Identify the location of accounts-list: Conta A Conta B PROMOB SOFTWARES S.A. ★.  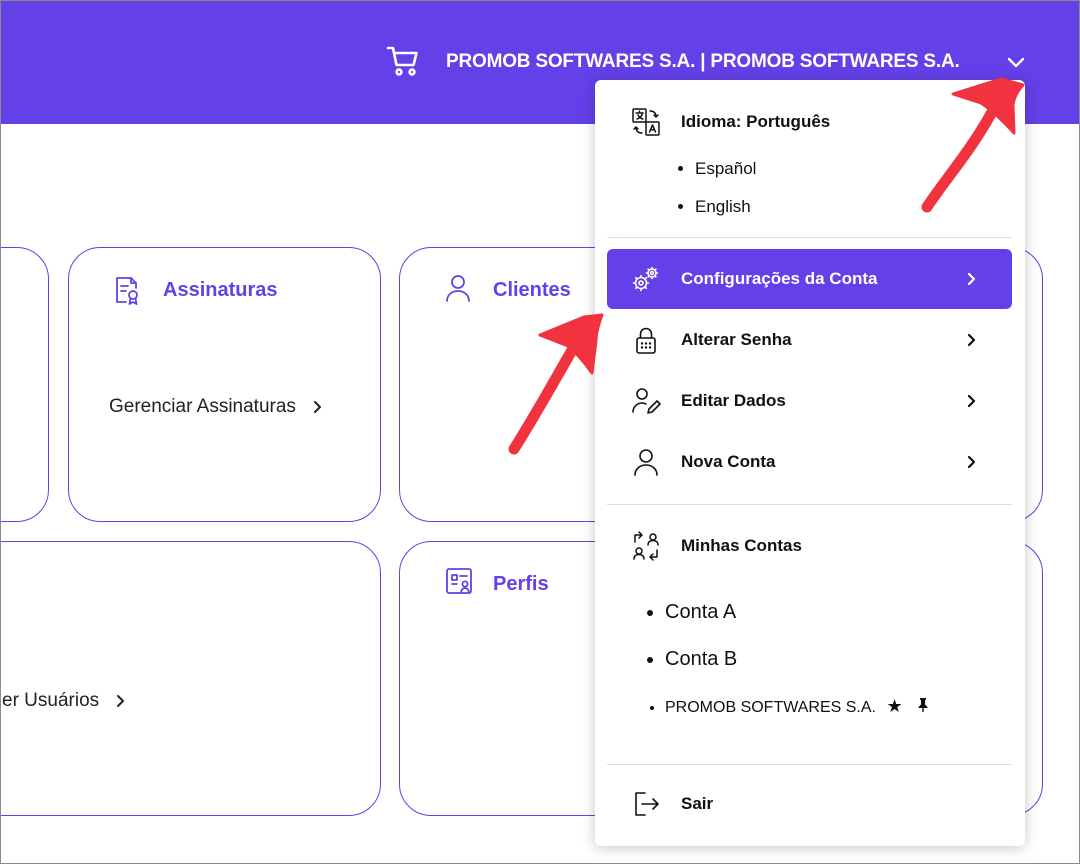
(798, 665).